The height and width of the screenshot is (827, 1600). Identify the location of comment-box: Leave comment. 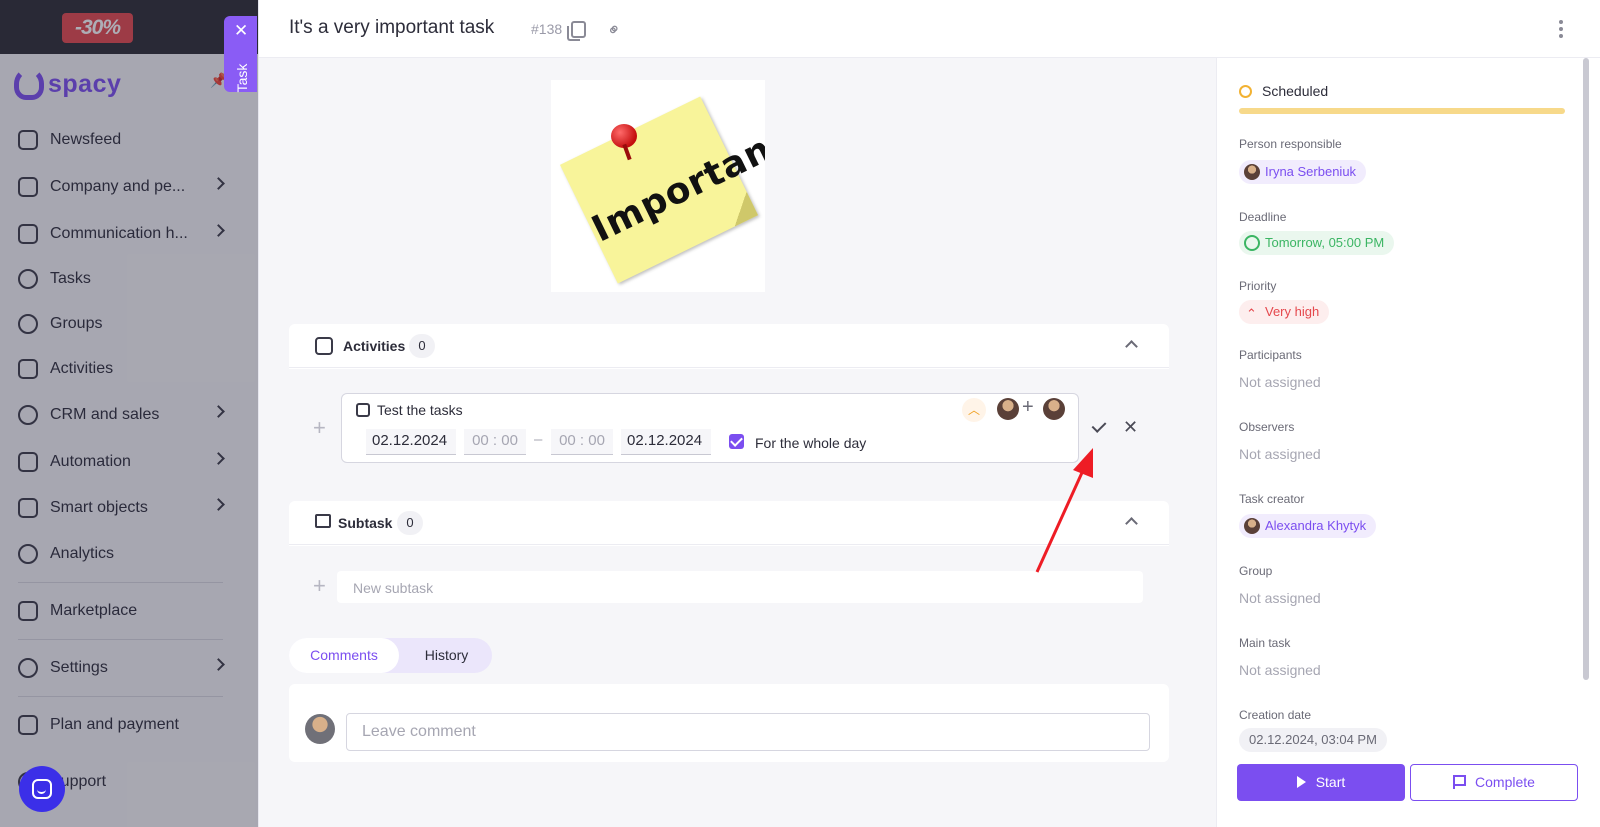
(729, 723).